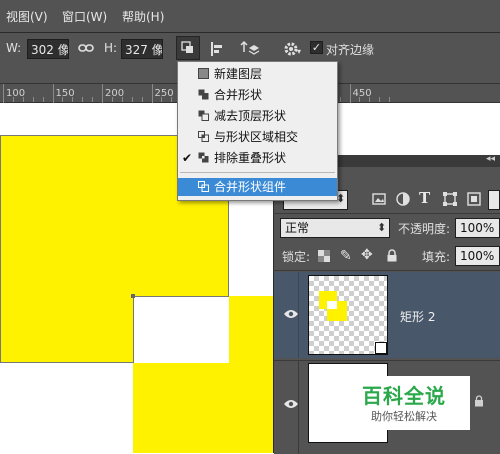 This screenshot has height=454, width=500. I want to click on filter-adjustment-icon, so click(403, 200).